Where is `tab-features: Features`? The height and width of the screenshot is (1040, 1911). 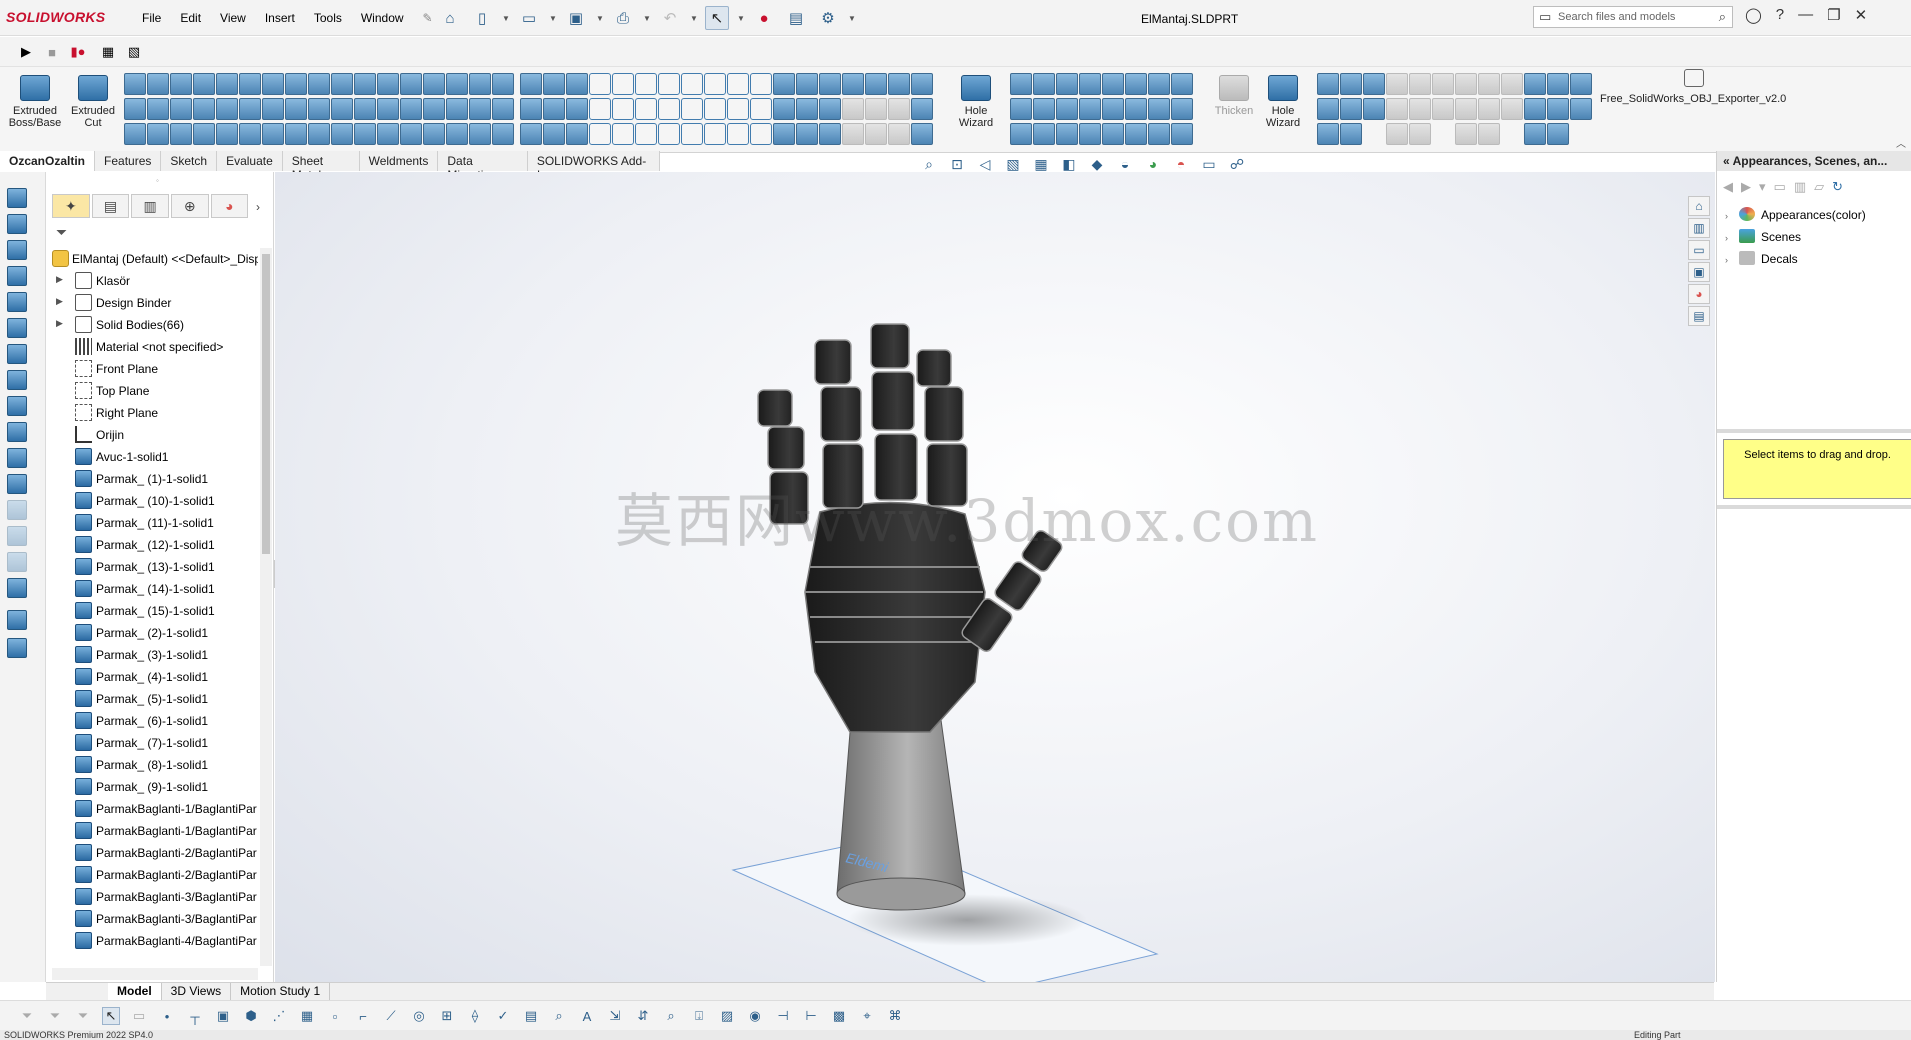
tab-features: Features is located at coordinates (128, 161).